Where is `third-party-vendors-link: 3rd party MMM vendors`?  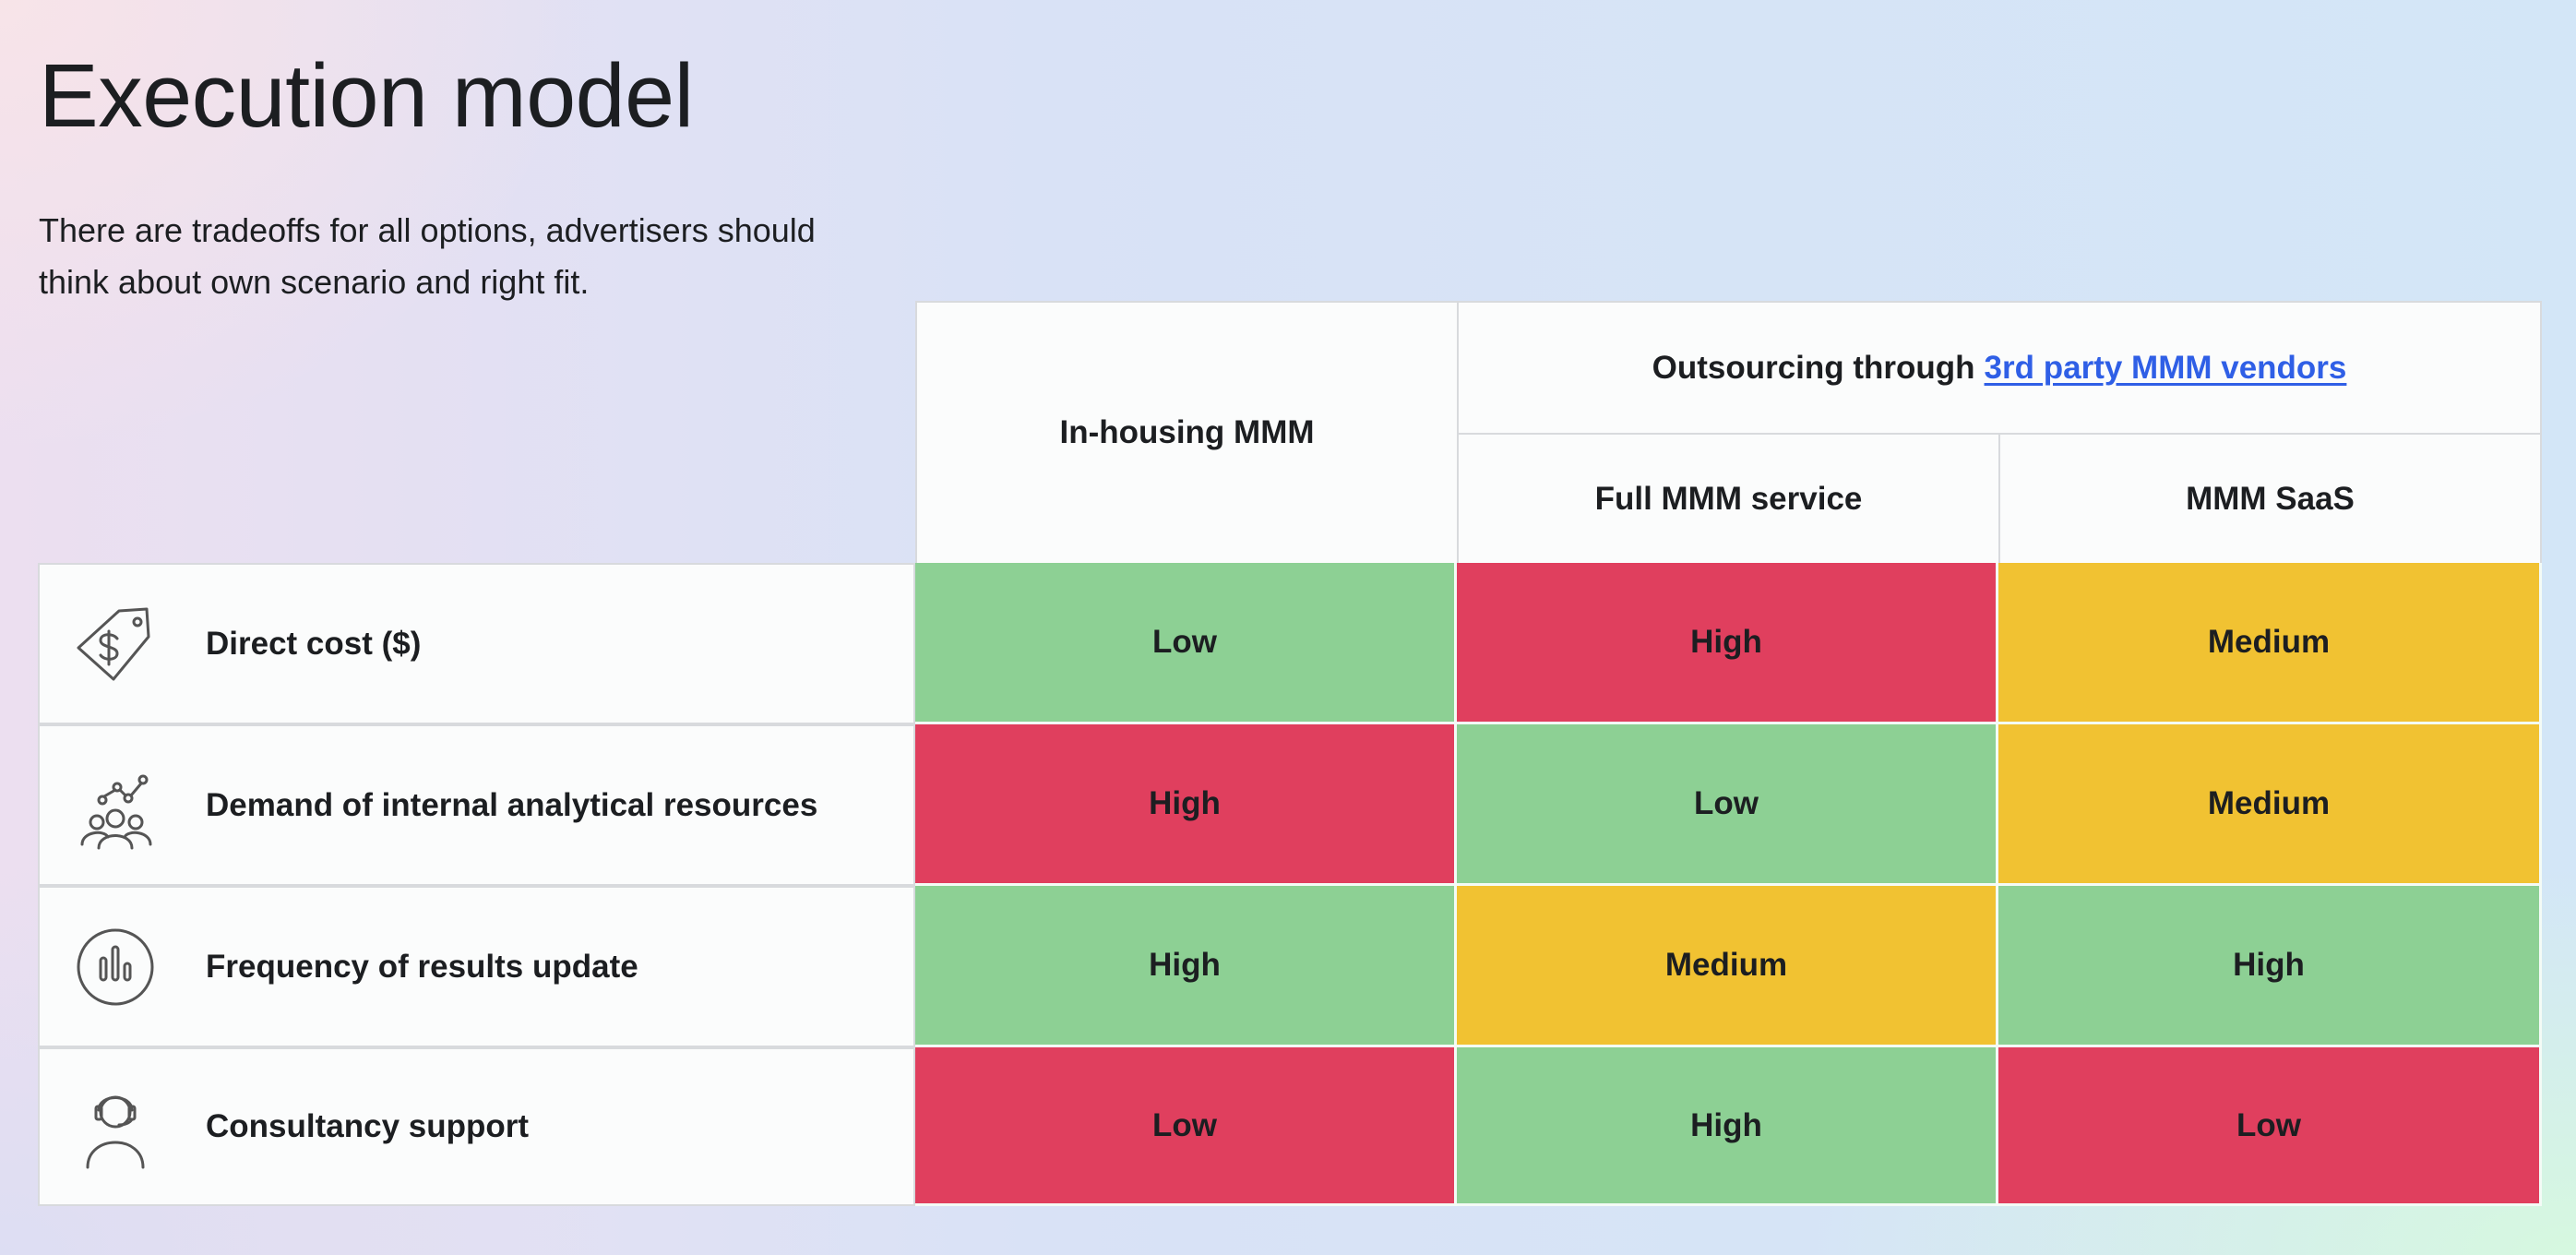
third-party-vendors-link: 3rd party MMM vendors is located at coordinates (2166, 368).